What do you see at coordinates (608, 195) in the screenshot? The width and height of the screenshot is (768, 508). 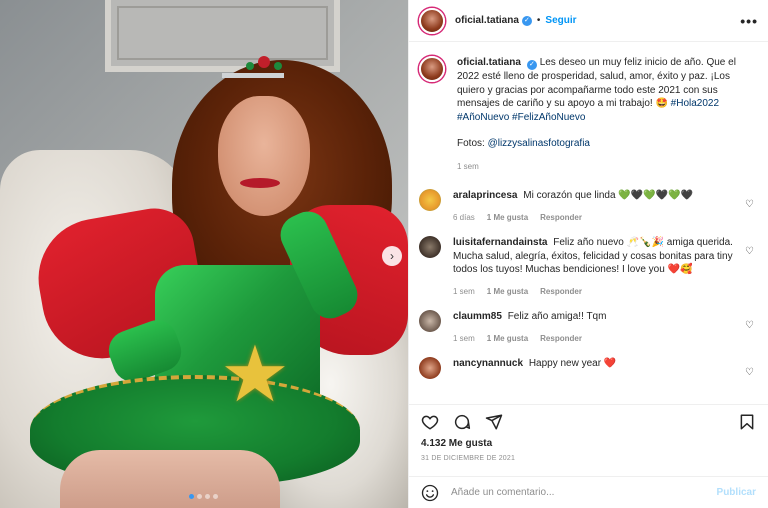 I see `comment-text: Mi corazón que linda 💚🖤💚🖤💚🖤` at bounding box center [608, 195].